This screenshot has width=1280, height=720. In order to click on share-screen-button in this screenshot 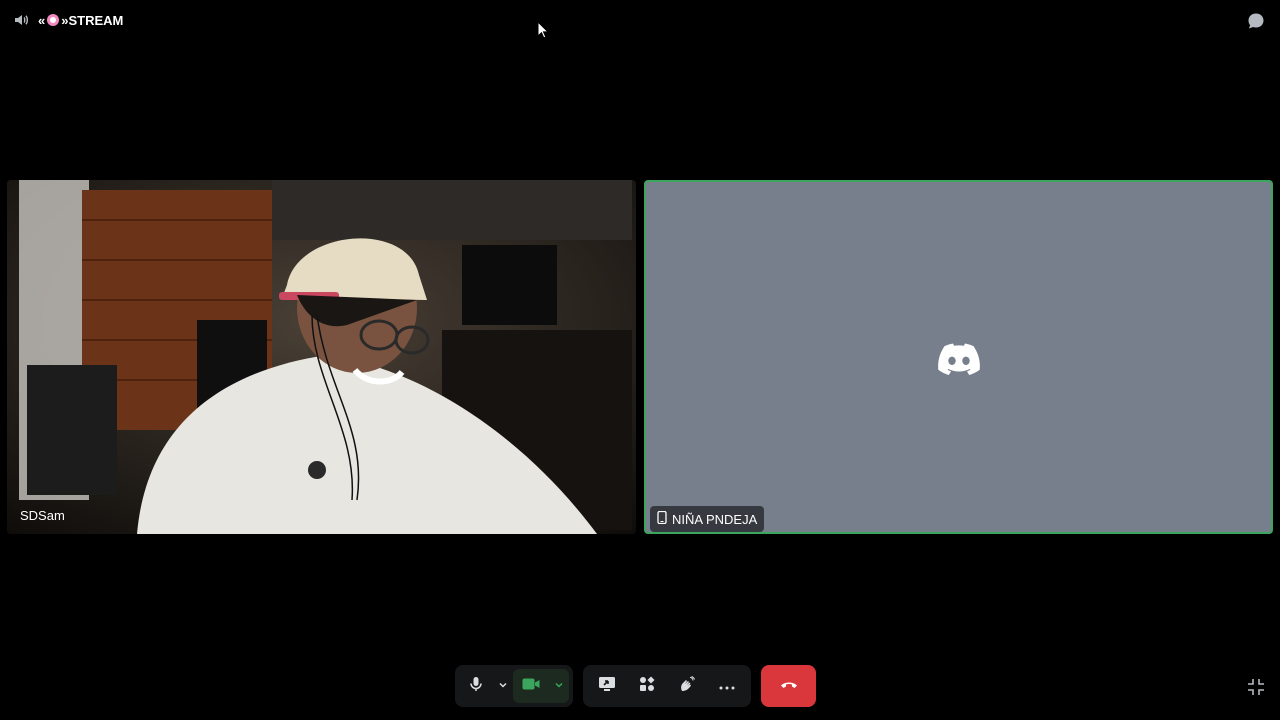, I will do `click(607, 686)`.